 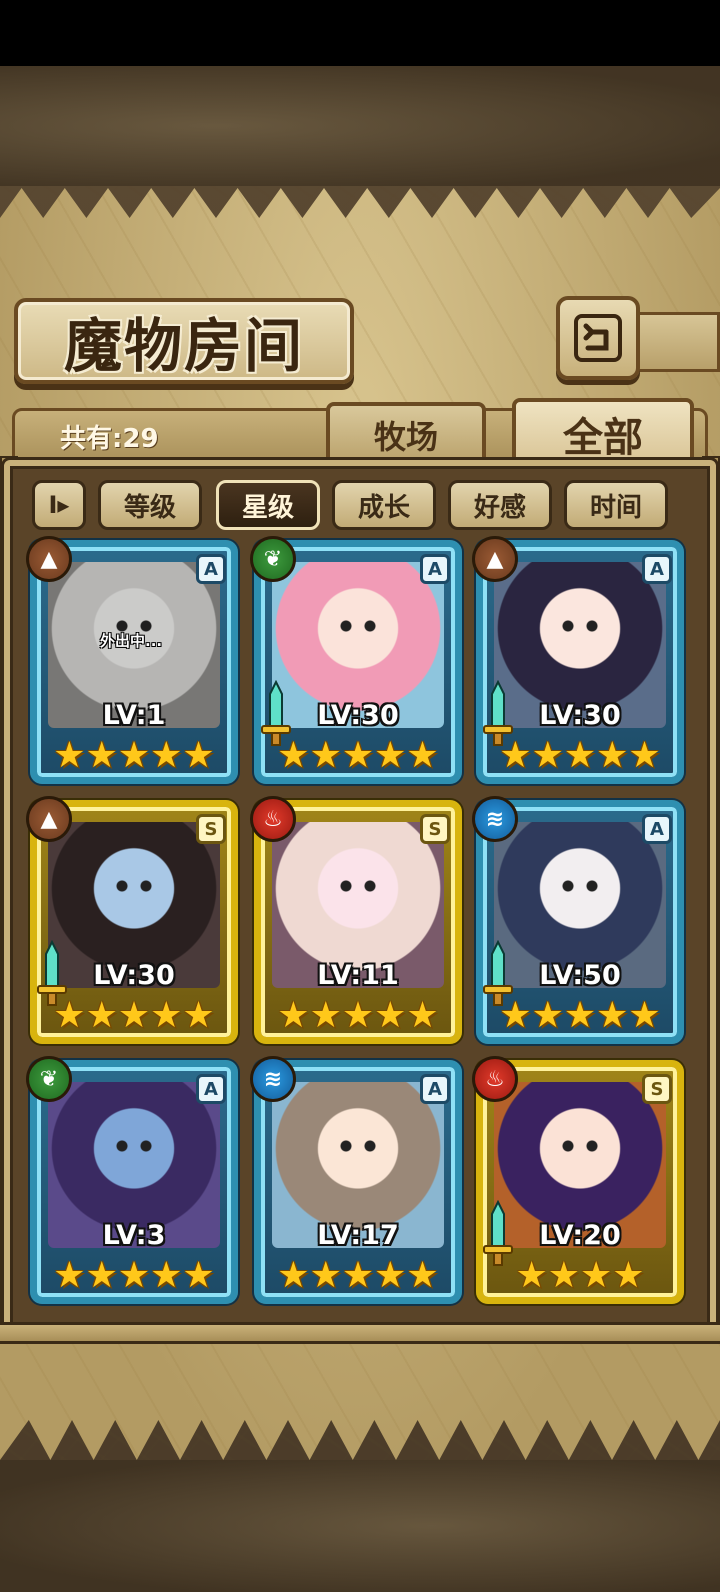 What do you see at coordinates (500, 505) in the screenshot?
I see `sort-affection-button: 好感` at bounding box center [500, 505].